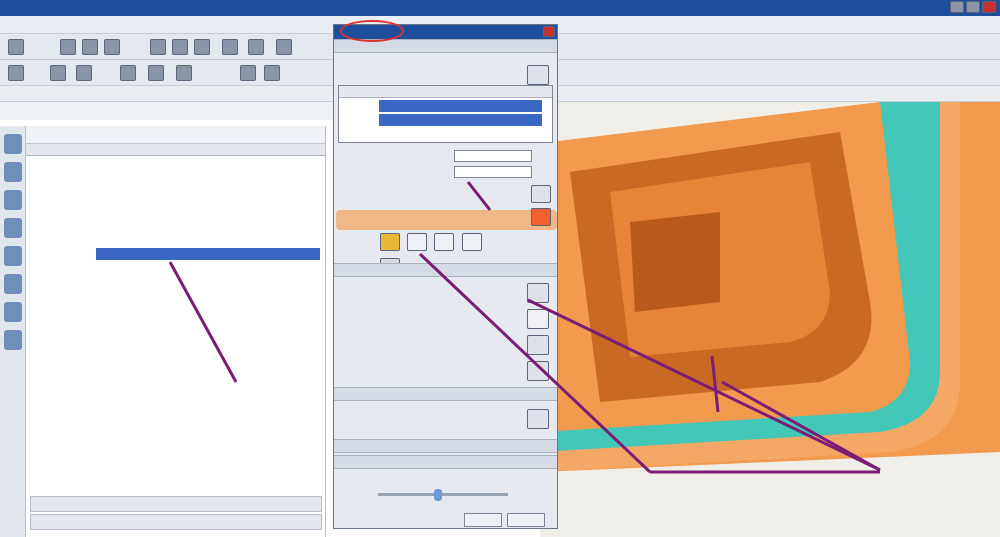  I want to click on arrow-range, so click(479, 196).